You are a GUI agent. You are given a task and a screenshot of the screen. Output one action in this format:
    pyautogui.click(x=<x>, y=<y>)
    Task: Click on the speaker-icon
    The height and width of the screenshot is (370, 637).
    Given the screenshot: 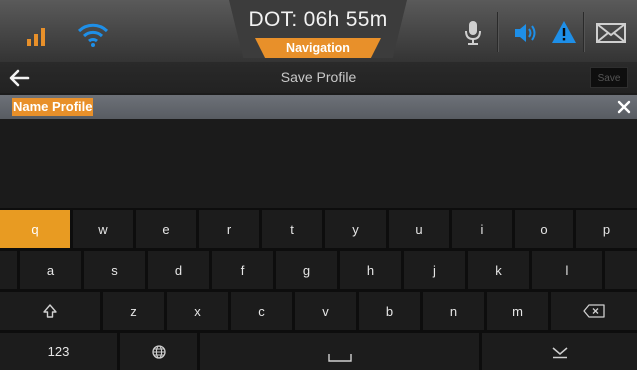 What is the action you would take?
    pyautogui.click(x=526, y=33)
    